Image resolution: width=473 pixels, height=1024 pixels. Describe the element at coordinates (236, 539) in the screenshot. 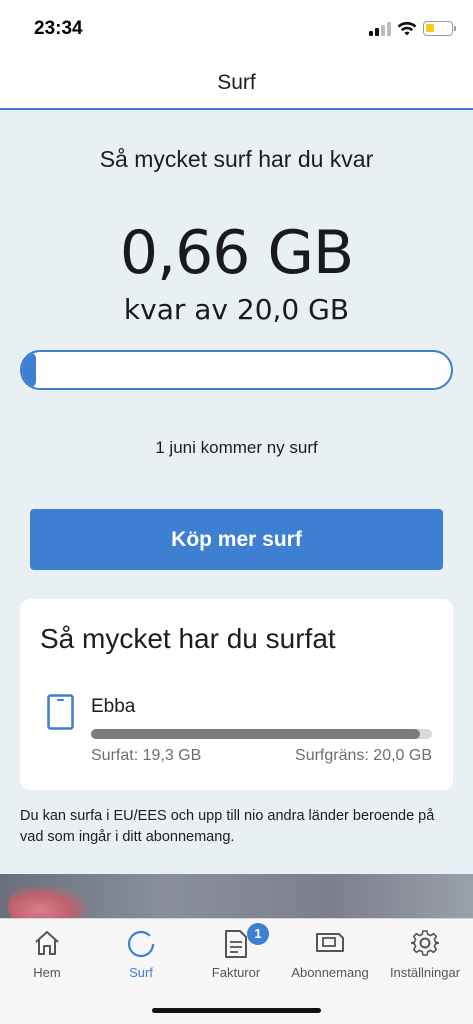

I see `buy-more-data-button: Köp mer surf` at that location.